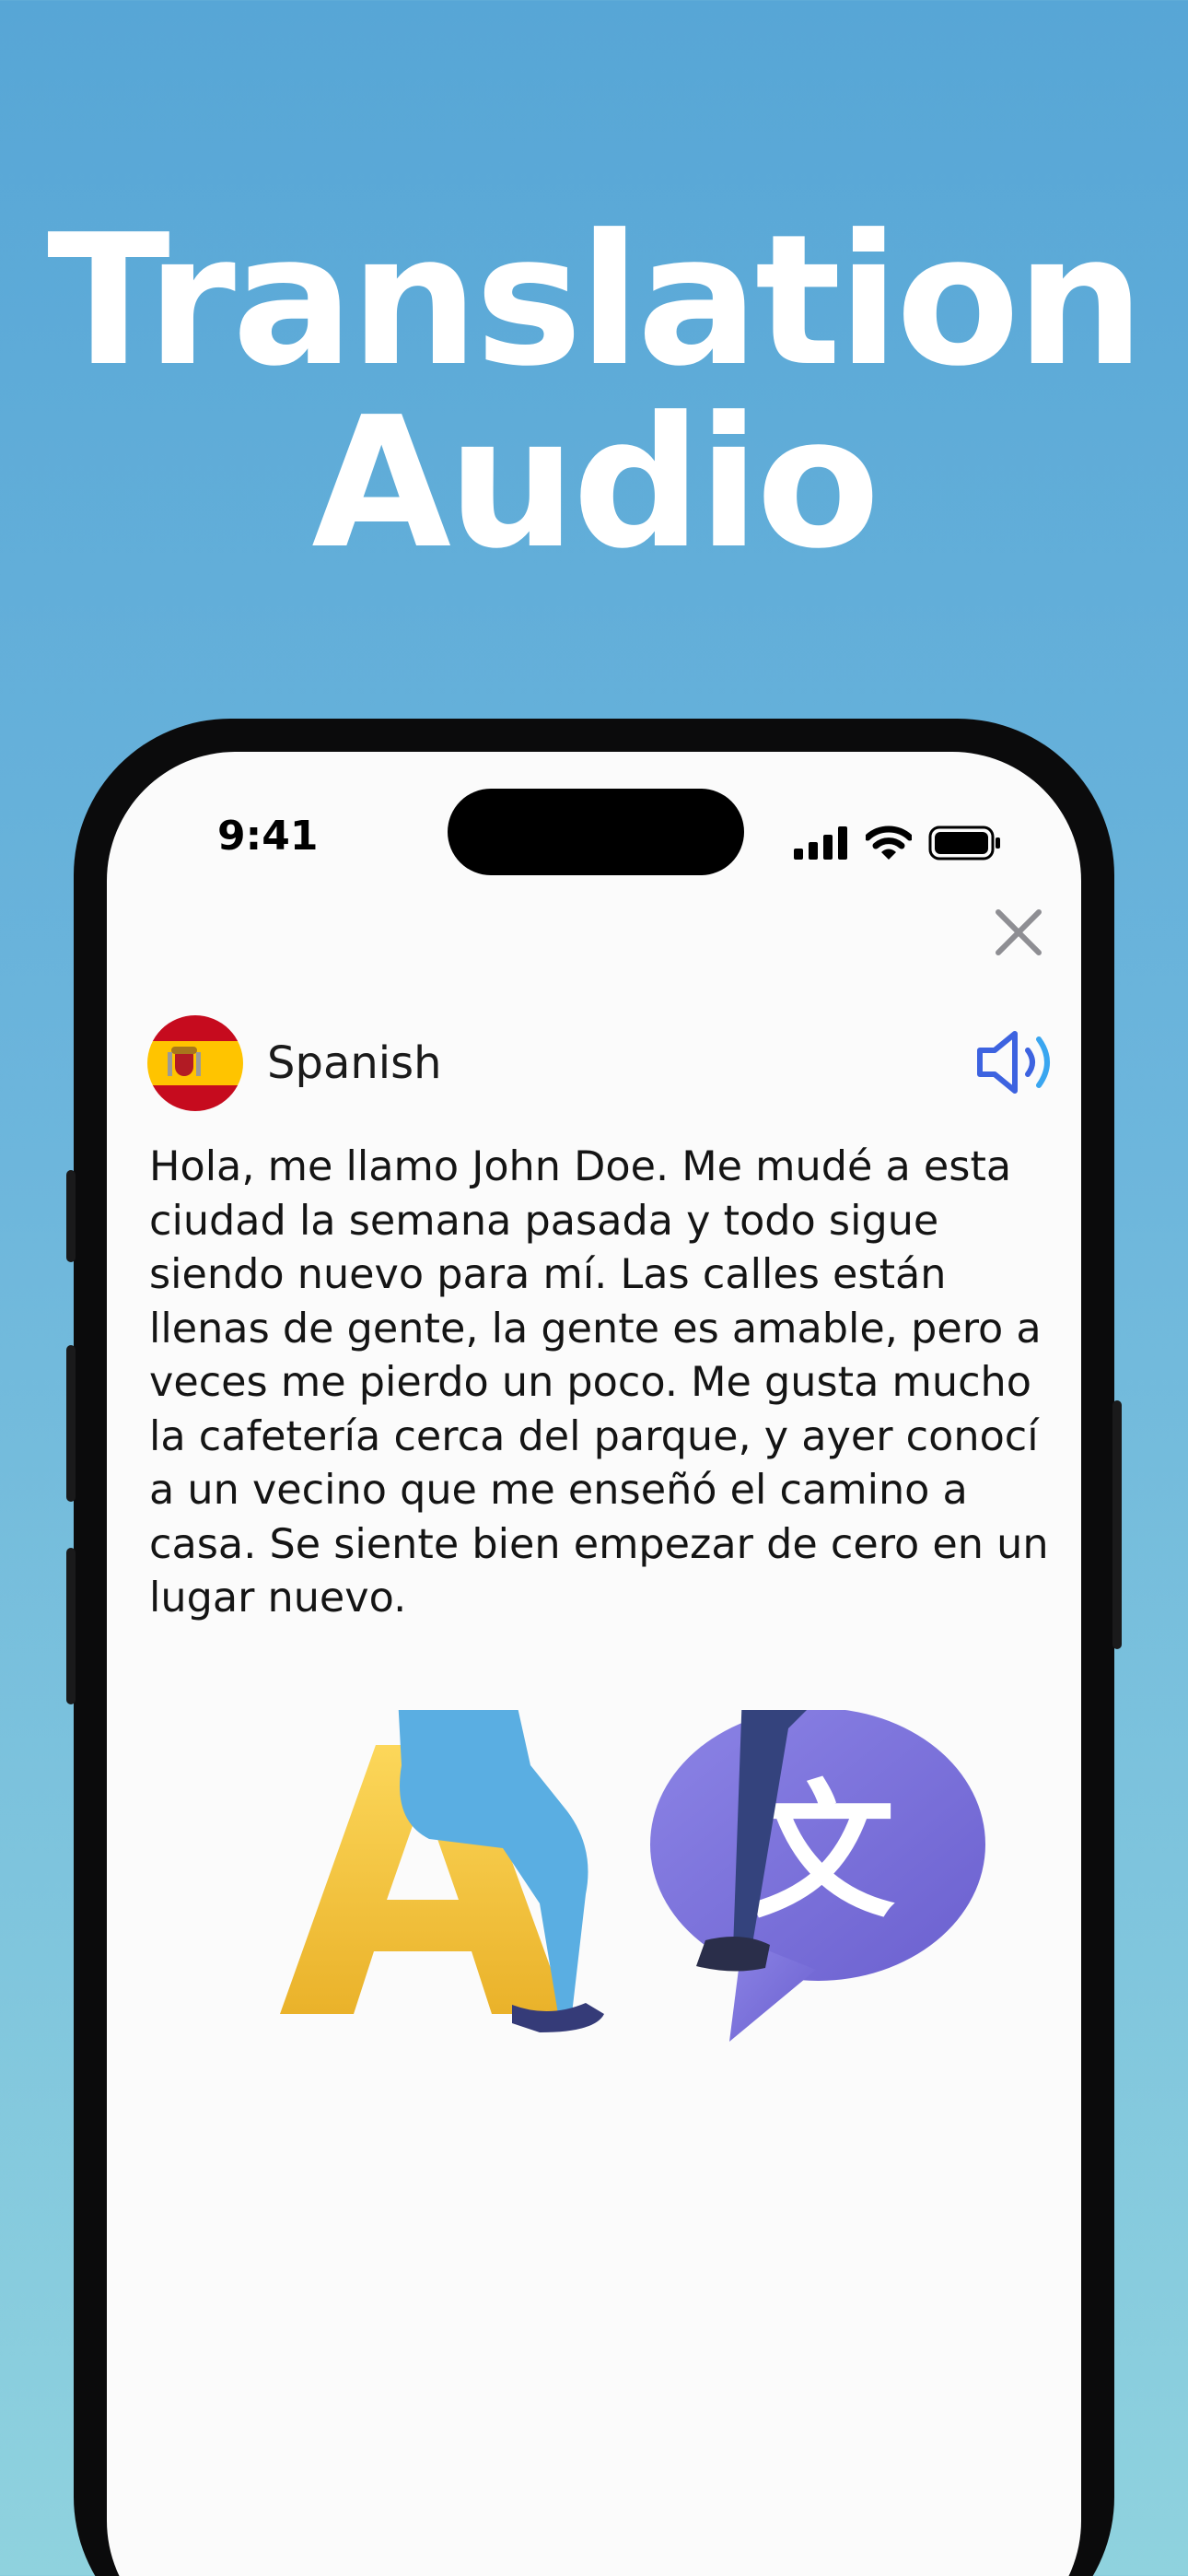 This screenshot has width=1188, height=2576. Describe the element at coordinates (1117, 1524) in the screenshot. I see `power-button` at that location.